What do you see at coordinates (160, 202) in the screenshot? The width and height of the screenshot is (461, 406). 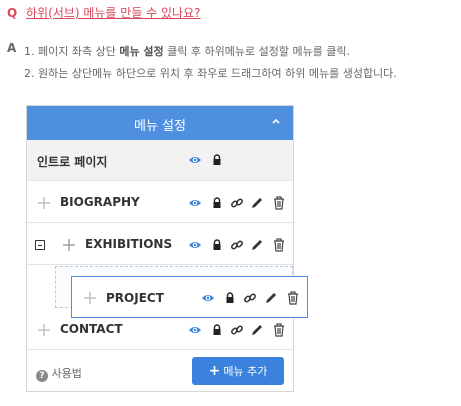 I see `menu-item-biography: BIOGRAPHY` at bounding box center [160, 202].